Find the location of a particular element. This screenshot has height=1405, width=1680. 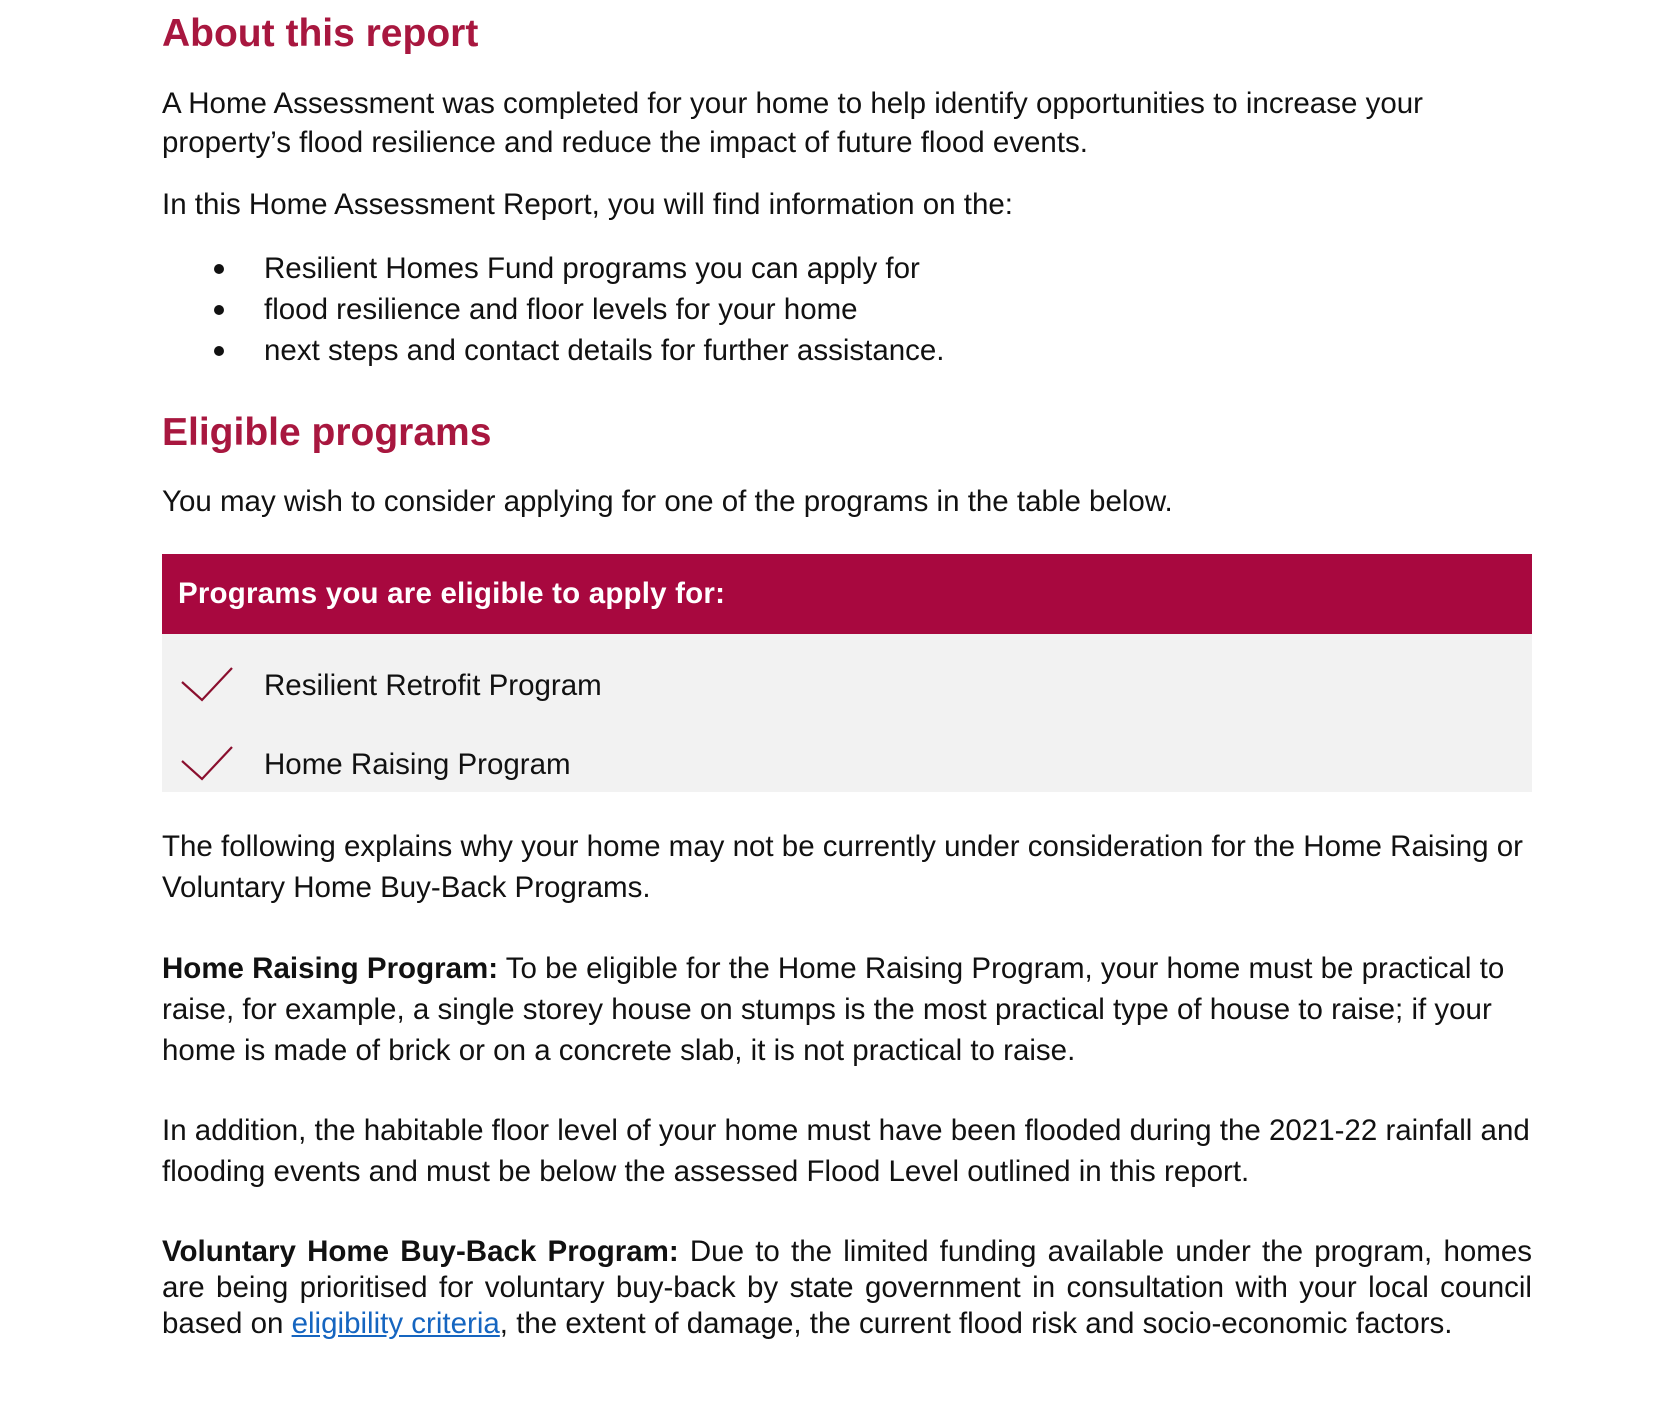

eligible-programs-heading: Eligible programs is located at coordinates (327, 432).